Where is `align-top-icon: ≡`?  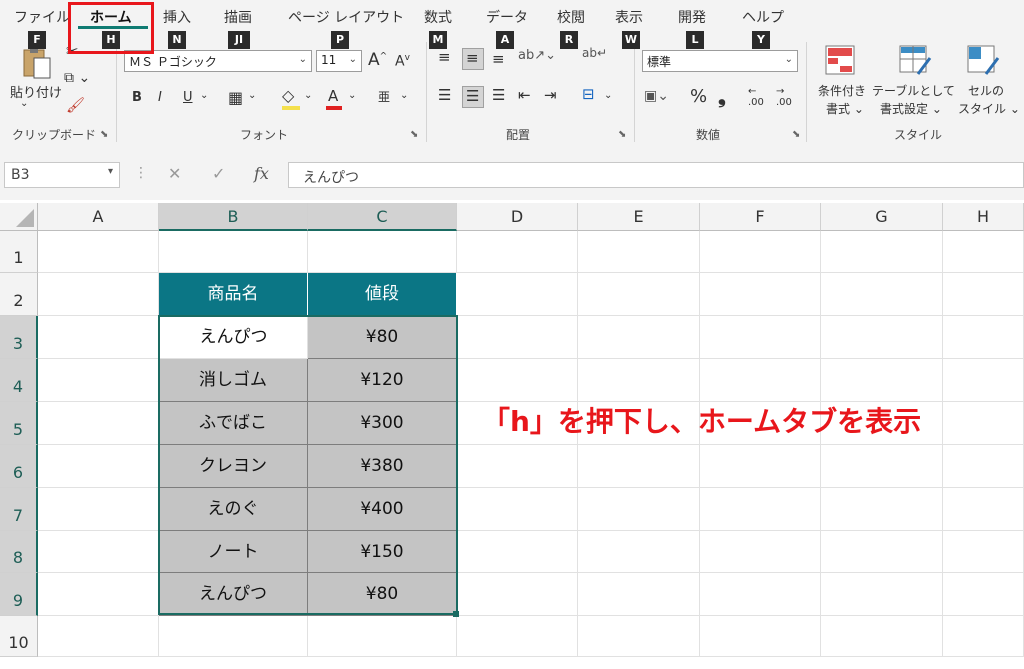 align-top-icon: ≡ is located at coordinates (444, 57).